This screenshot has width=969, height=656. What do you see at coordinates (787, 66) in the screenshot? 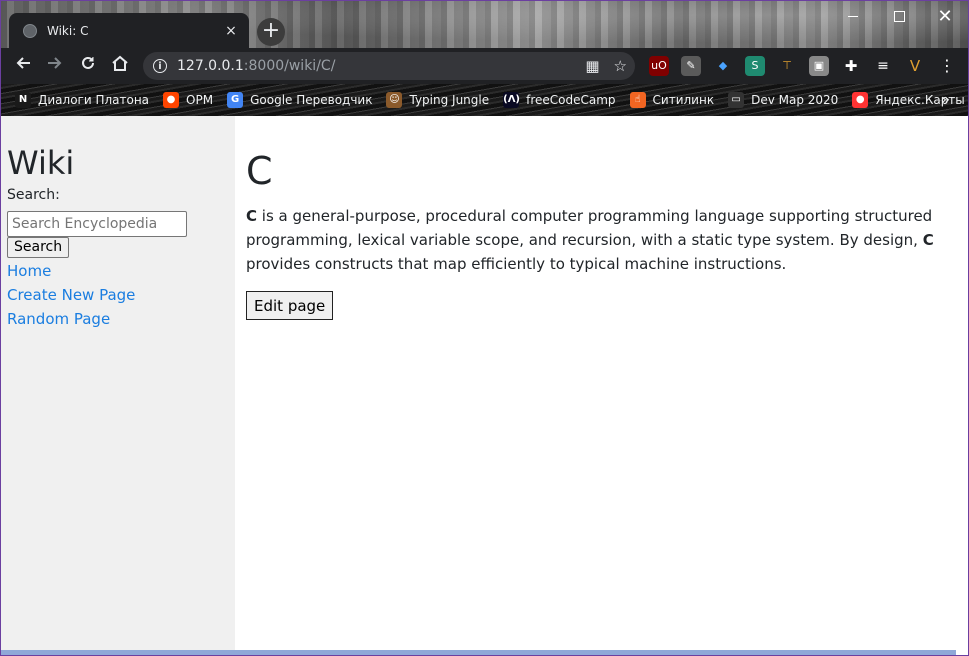
I see `pick-extension-icon: ⊤` at bounding box center [787, 66].